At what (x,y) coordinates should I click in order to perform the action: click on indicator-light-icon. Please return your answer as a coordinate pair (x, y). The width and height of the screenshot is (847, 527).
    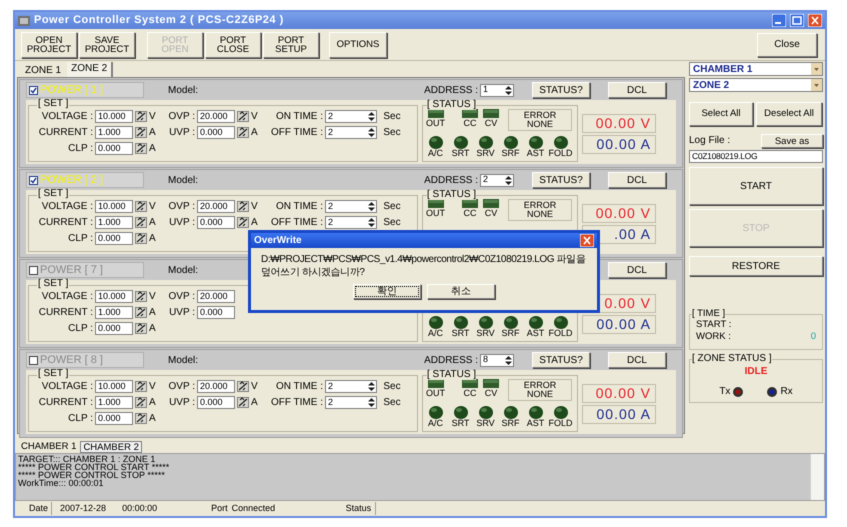
    Looking at the image, I should click on (535, 142).